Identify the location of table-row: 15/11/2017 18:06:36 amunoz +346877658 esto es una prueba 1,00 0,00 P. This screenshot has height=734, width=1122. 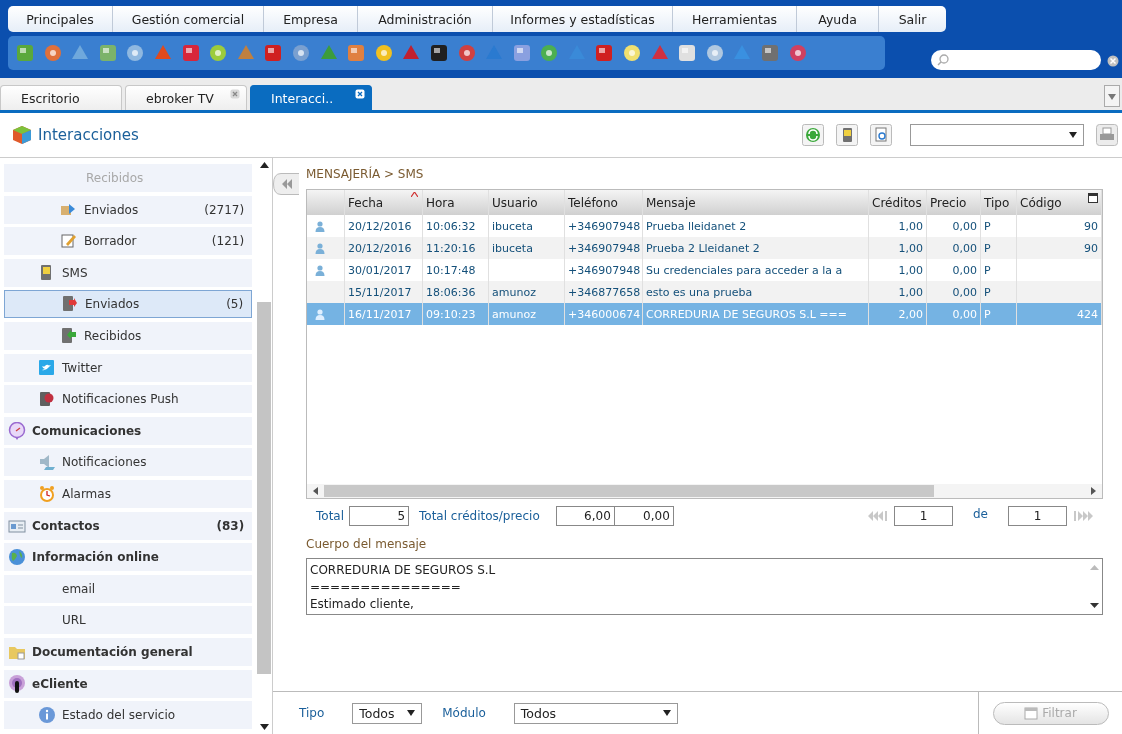
(704, 292).